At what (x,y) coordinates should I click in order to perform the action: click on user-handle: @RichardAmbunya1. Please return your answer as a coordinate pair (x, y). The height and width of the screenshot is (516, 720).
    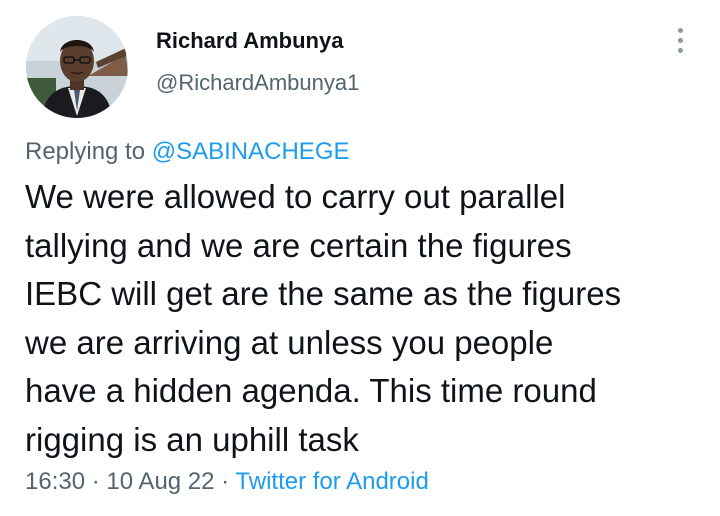
    Looking at the image, I should click on (257, 83).